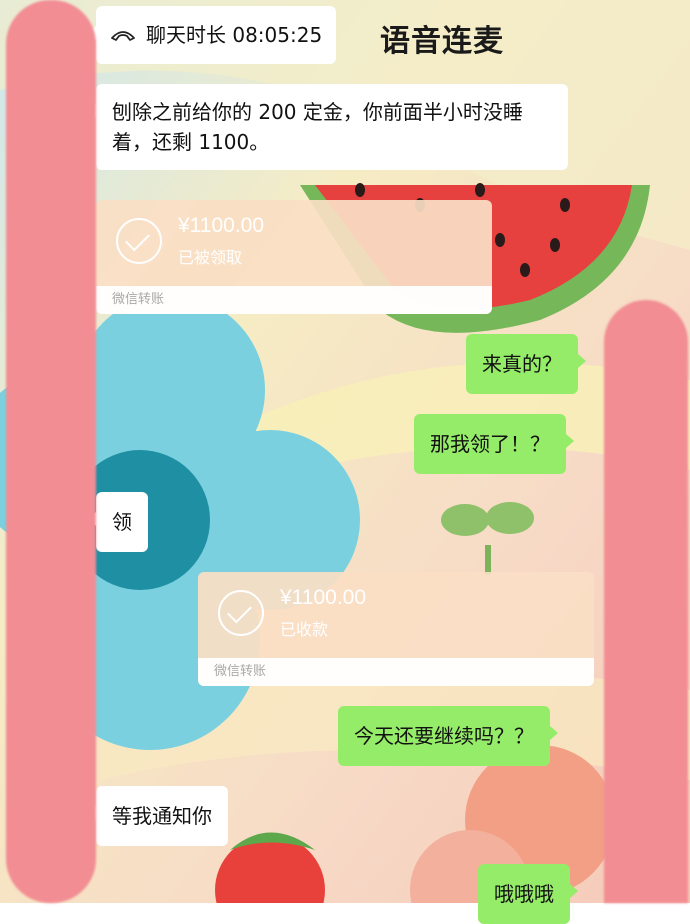 This screenshot has height=924, width=690. I want to click on transfer-status: 已收款, so click(304, 629).